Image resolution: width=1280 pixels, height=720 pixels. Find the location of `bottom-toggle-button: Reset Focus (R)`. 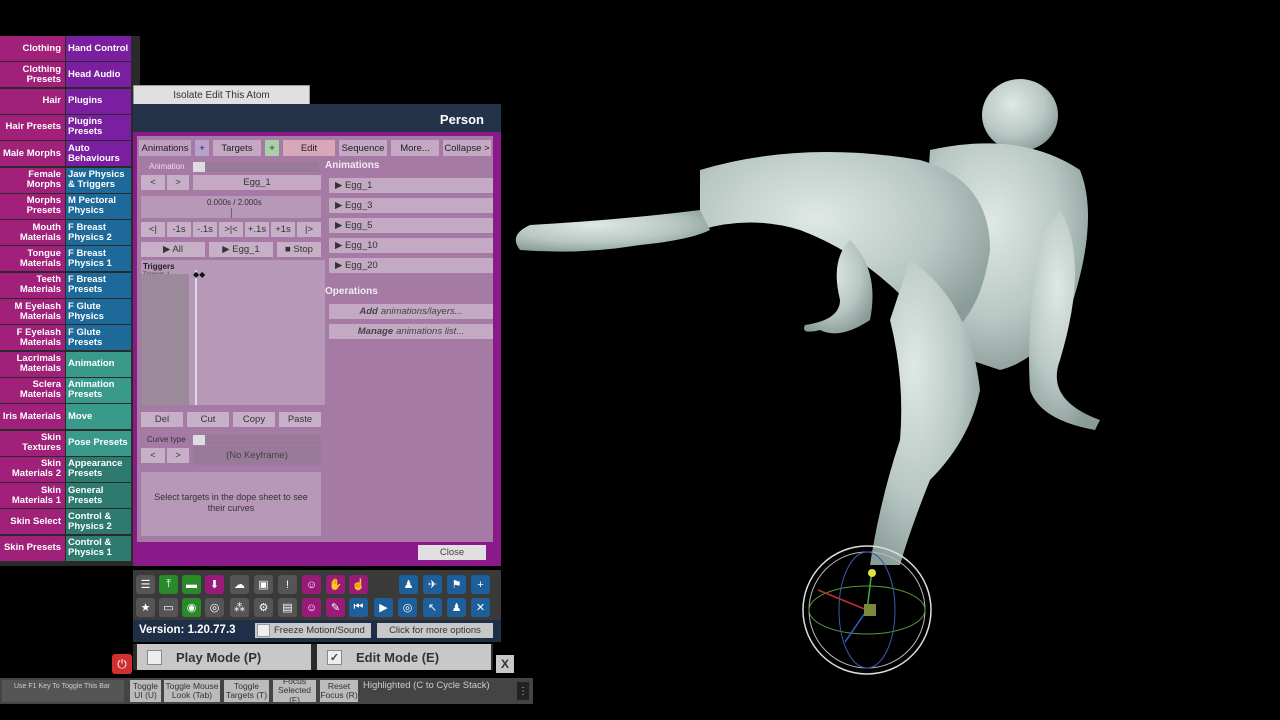

bottom-toggle-button: Reset Focus (R) is located at coordinates (339, 691).